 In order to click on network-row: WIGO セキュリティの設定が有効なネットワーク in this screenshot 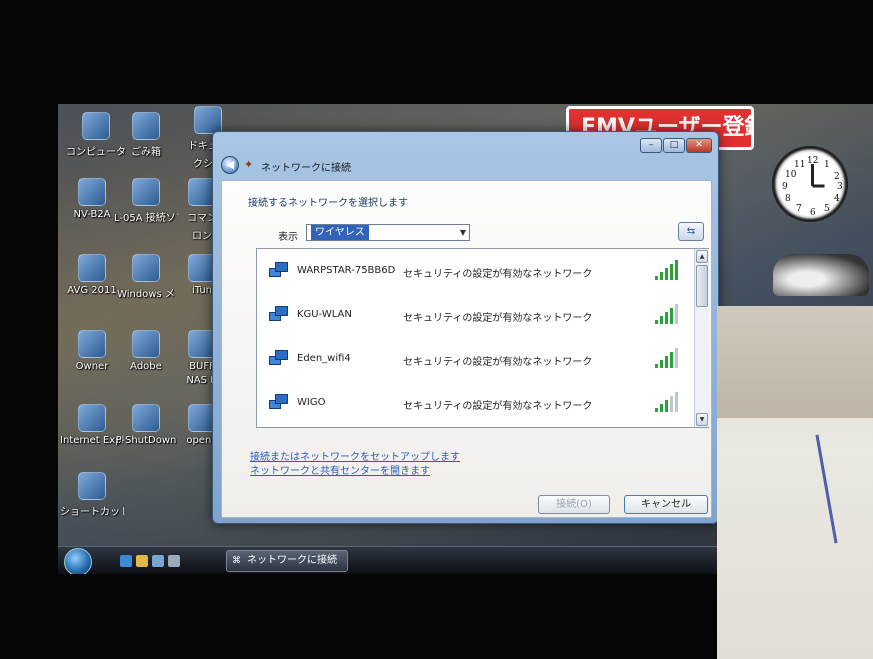, I will do `click(475, 403)`.